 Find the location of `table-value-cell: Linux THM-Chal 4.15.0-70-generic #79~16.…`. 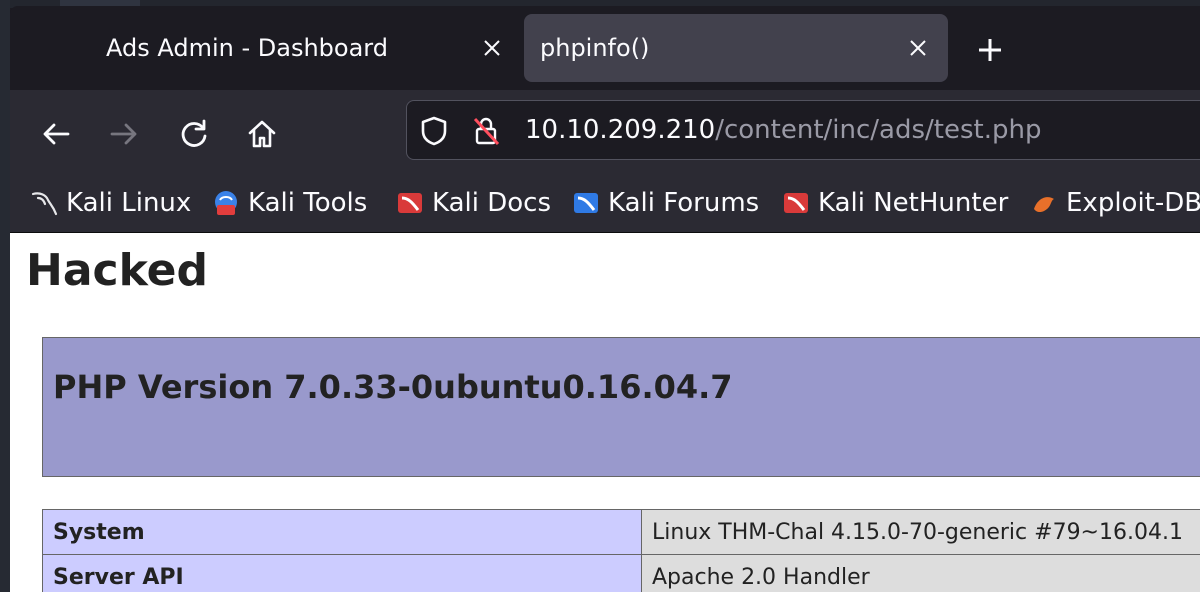

table-value-cell: Linux THM-Chal 4.15.0-70-generic #79~16.… is located at coordinates (920, 532).